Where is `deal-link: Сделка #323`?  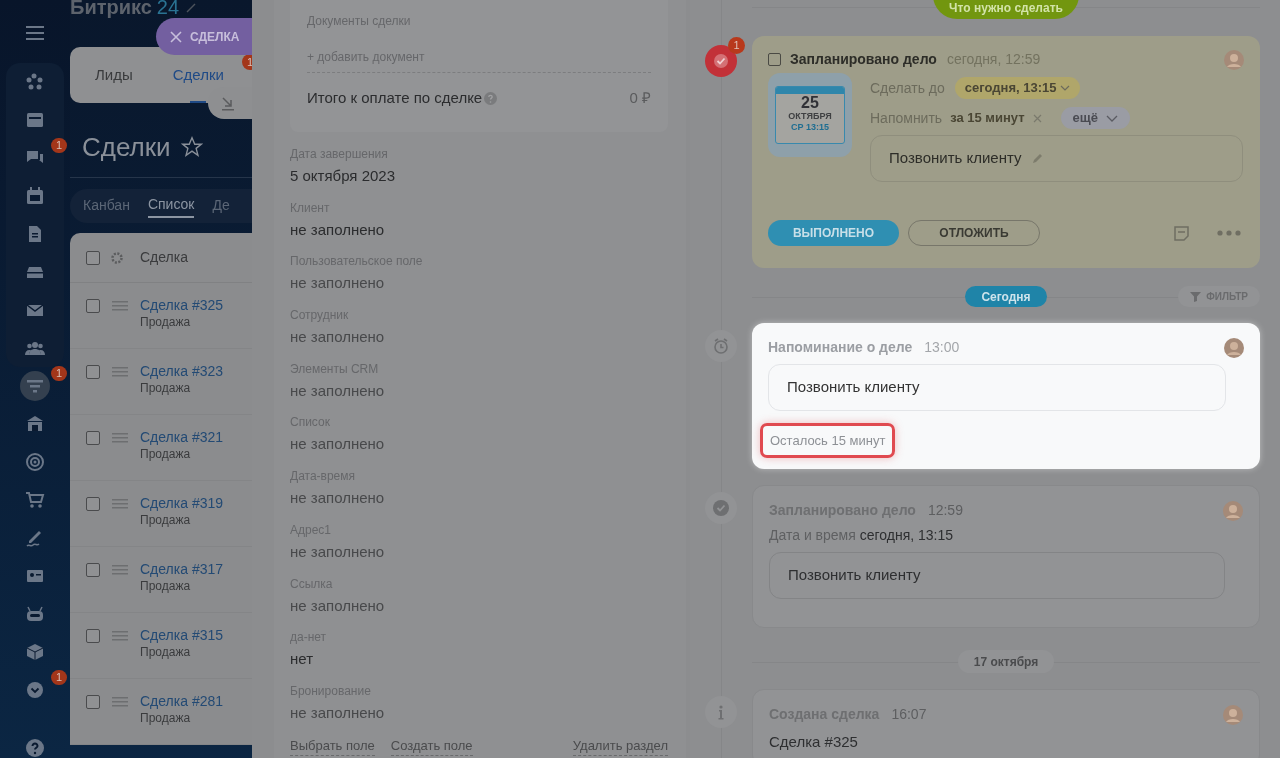 deal-link: Сделка #323 is located at coordinates (182, 371).